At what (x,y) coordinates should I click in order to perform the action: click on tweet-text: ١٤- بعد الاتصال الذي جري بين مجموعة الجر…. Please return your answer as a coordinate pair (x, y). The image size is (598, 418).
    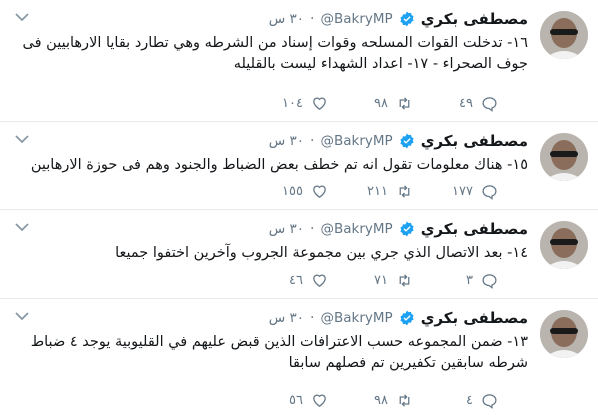
    Looking at the image, I should click on (321, 253).